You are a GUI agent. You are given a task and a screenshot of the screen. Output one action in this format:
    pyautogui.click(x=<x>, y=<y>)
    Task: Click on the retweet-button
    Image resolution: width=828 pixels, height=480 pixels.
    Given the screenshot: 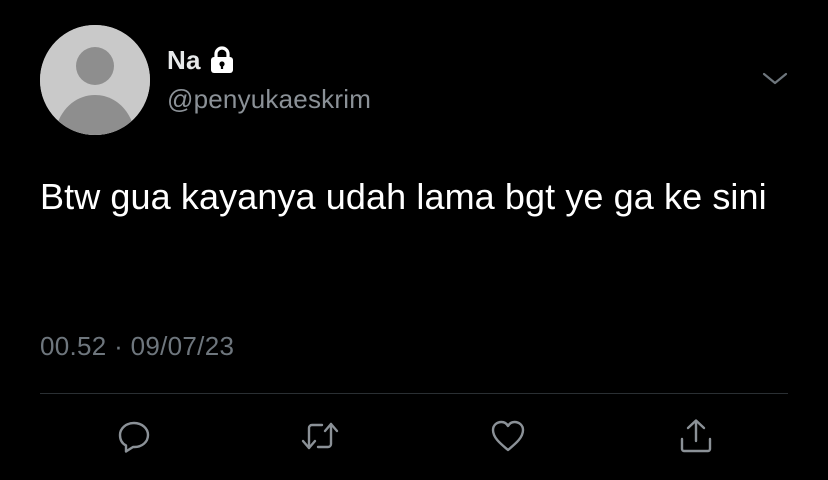 What is the action you would take?
    pyautogui.click(x=320, y=436)
    